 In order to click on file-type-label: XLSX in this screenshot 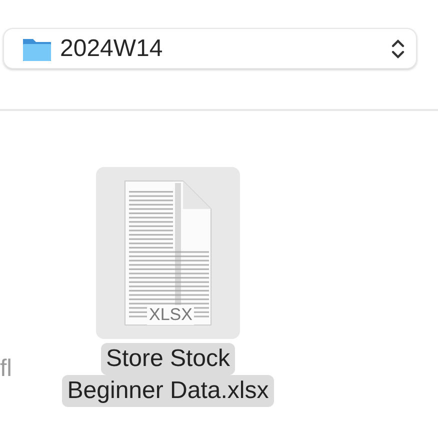, I will do `click(170, 315)`.